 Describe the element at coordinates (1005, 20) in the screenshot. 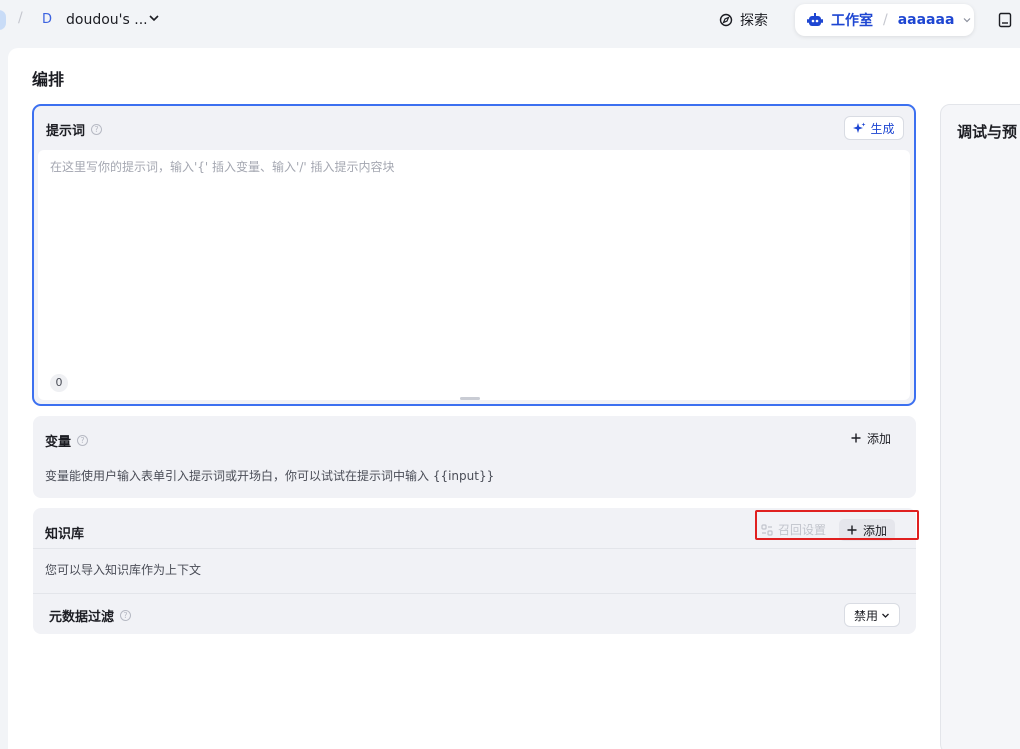

I see `book-icon` at that location.